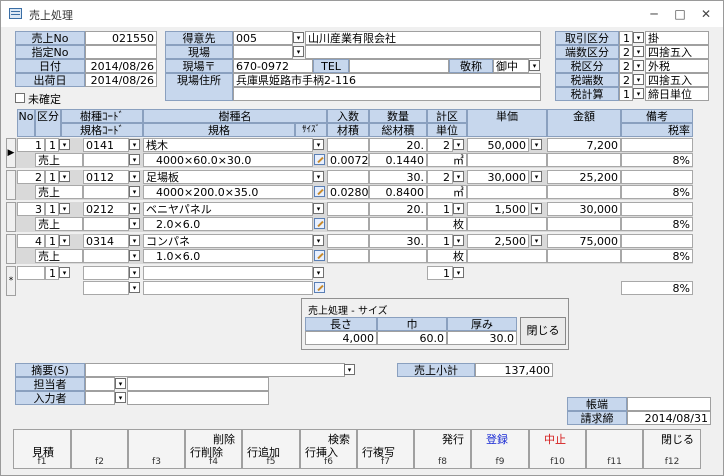 This screenshot has height=476, width=724. Describe the element at coordinates (106, 177) in the screenshot. I see `row-code: 0112` at that location.